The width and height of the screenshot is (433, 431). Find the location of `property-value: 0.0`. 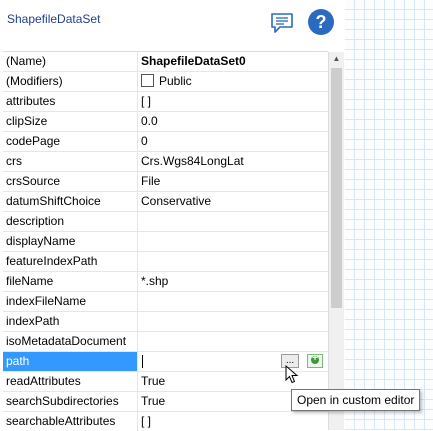

property-value: 0.0 is located at coordinates (149, 121).